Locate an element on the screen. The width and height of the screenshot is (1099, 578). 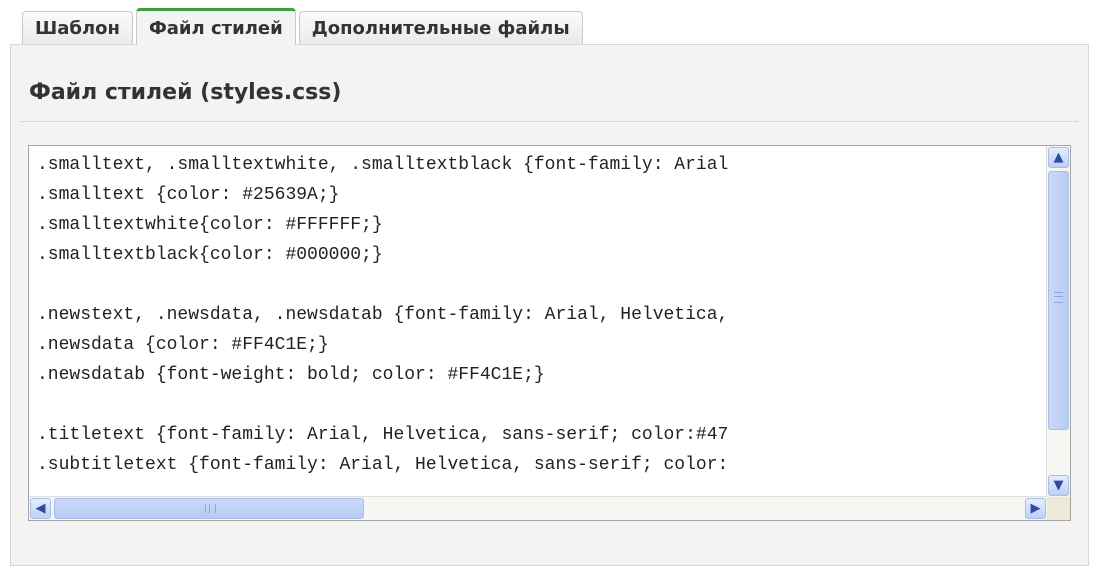
tab-stylesheet: Файл стилей is located at coordinates (215, 26).